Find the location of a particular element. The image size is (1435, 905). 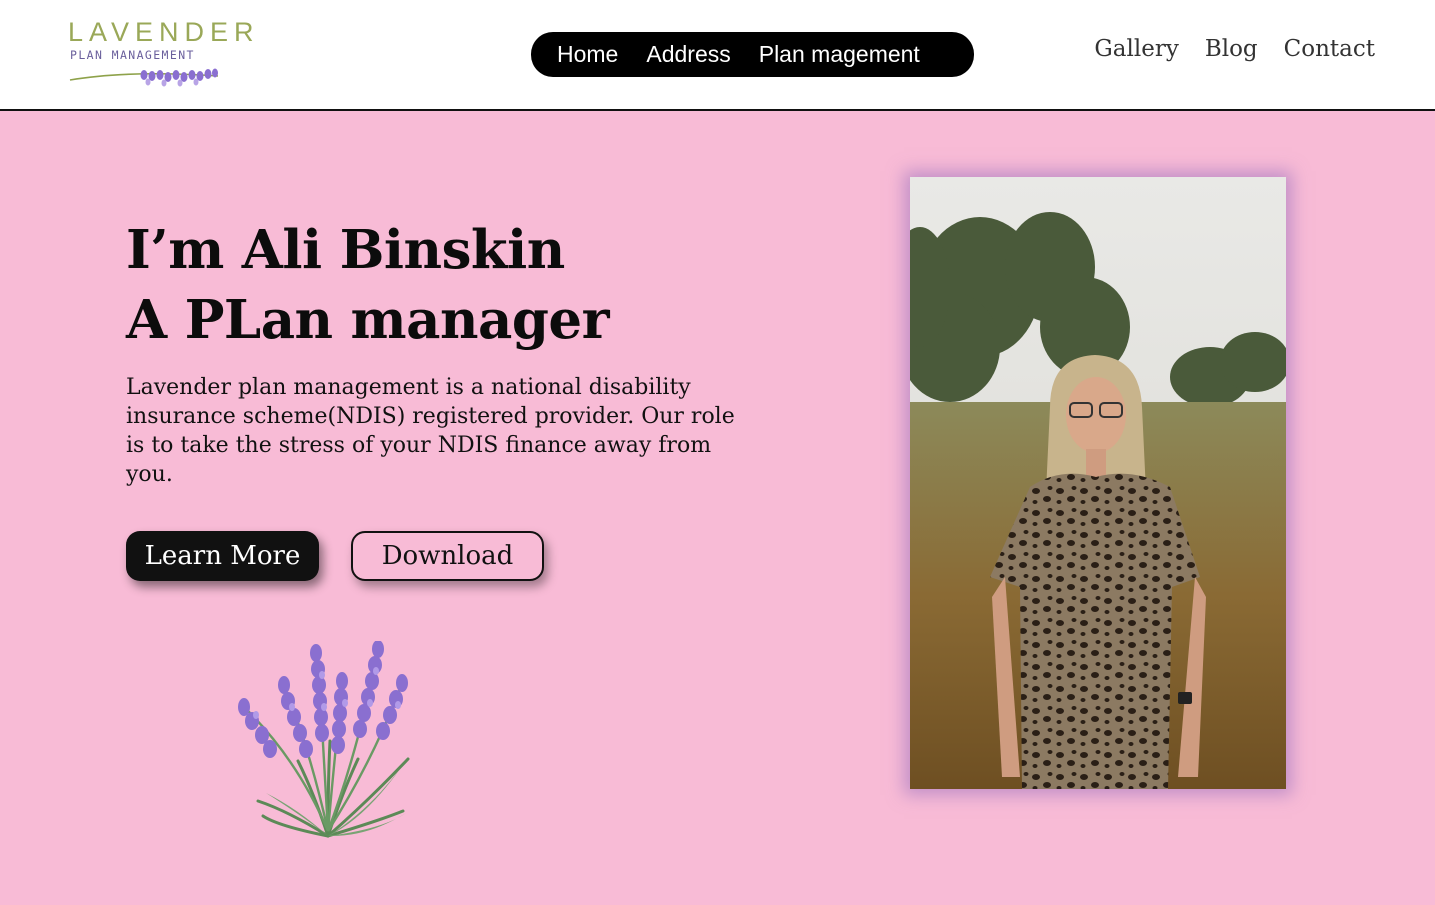

nav-contact: Contact is located at coordinates (1329, 49).